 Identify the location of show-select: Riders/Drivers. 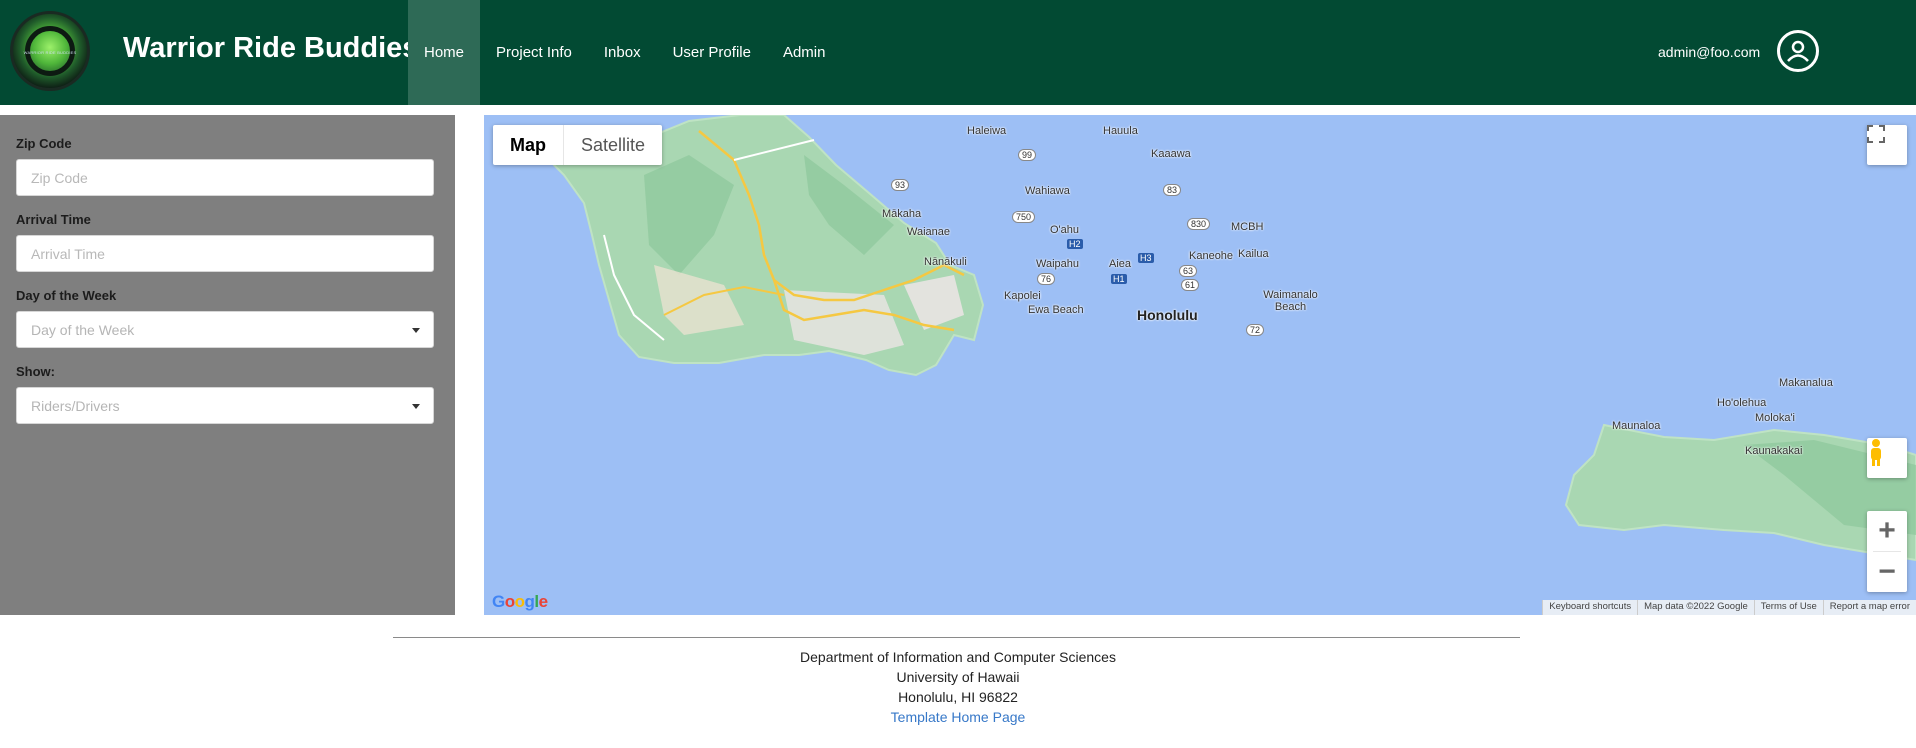
(225, 405).